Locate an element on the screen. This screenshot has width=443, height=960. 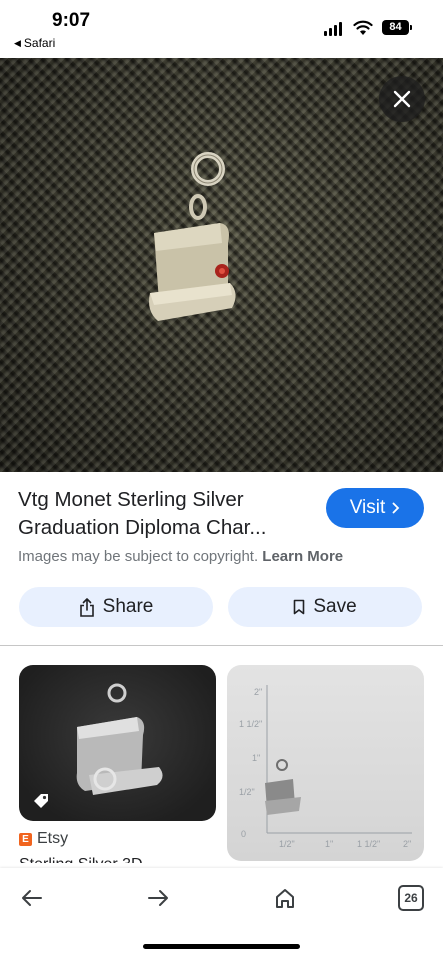
result-title-line1: Vtg Monet Sterling Silver is located at coordinates (131, 499).